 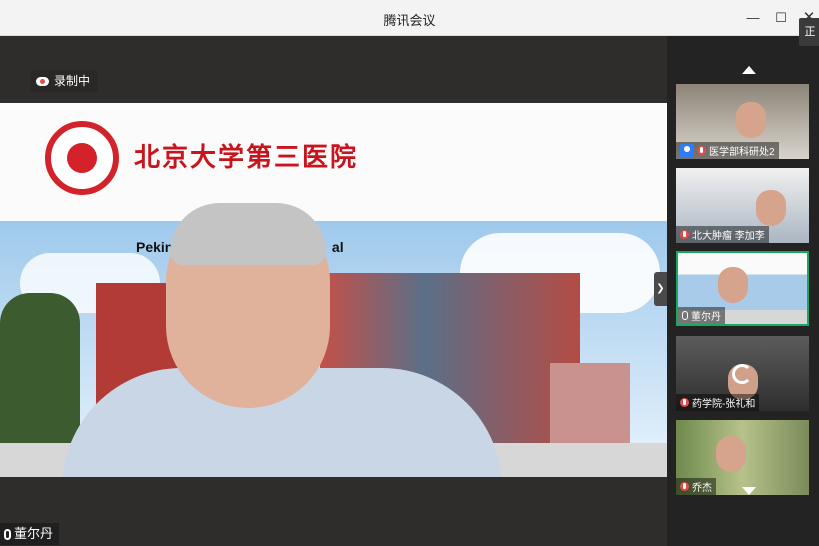 I want to click on scroll-down-icon, so click(x=749, y=491).